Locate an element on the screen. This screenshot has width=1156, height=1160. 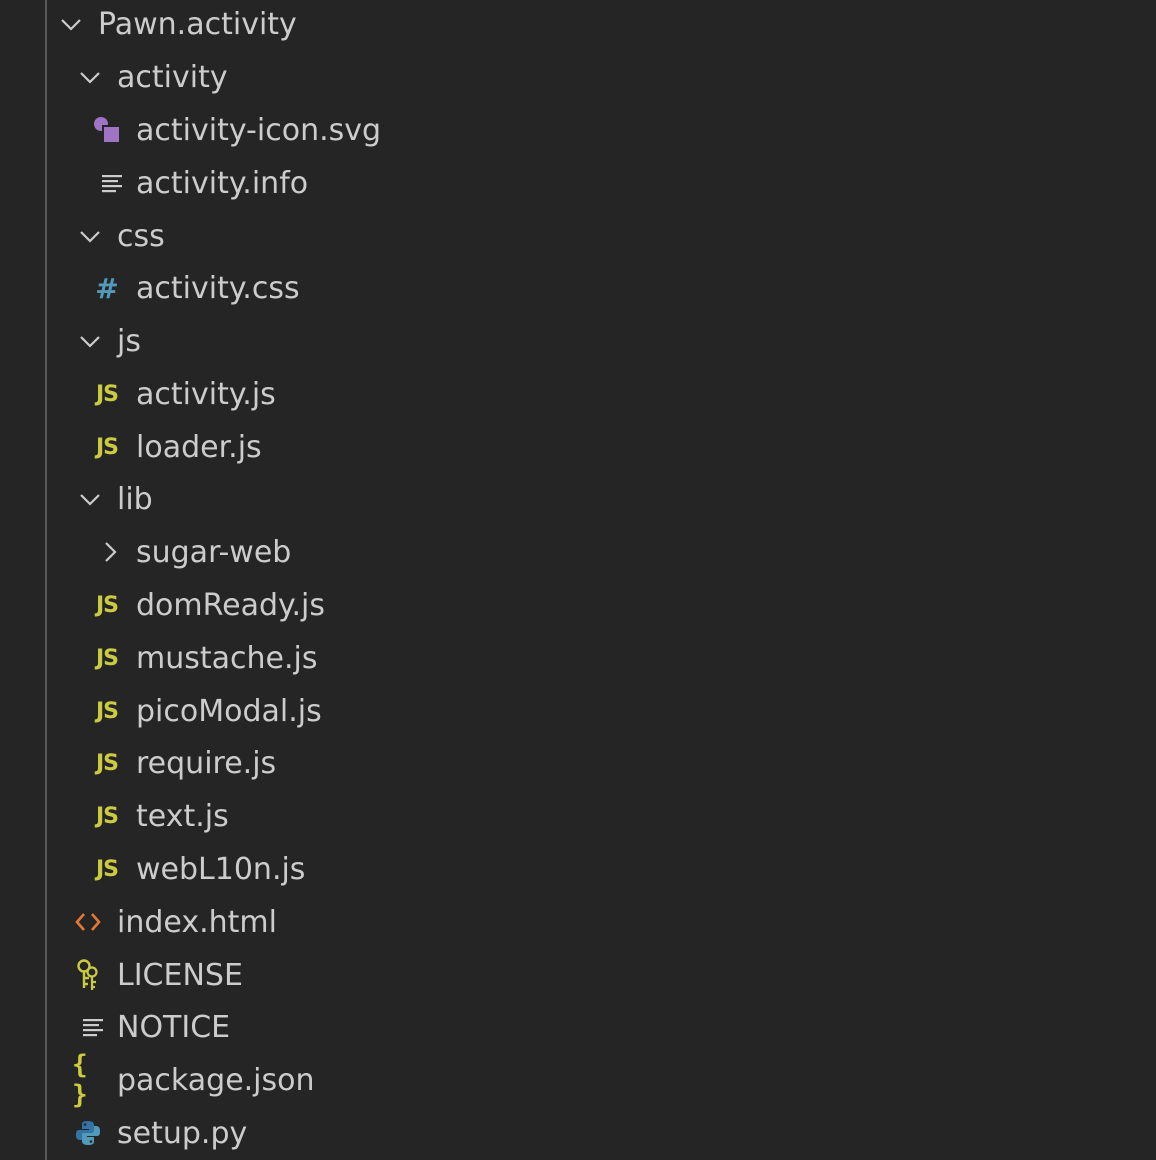
tree-item-label: index.html is located at coordinates (197, 922).